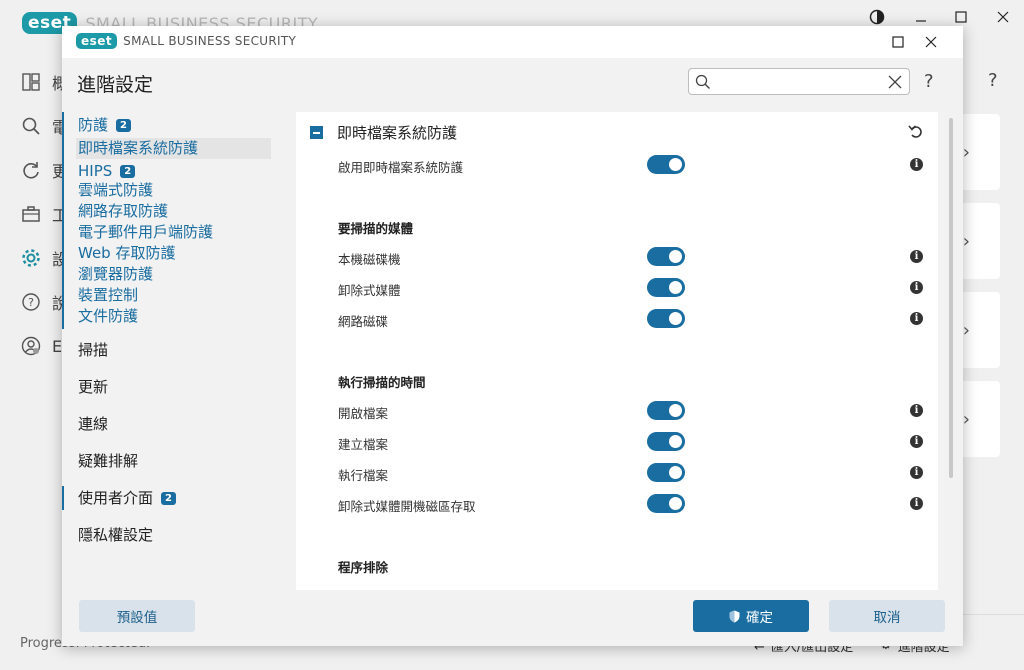 The height and width of the screenshot is (670, 1024). Describe the element at coordinates (316, 132) in the screenshot. I see `collapse-icon` at that location.